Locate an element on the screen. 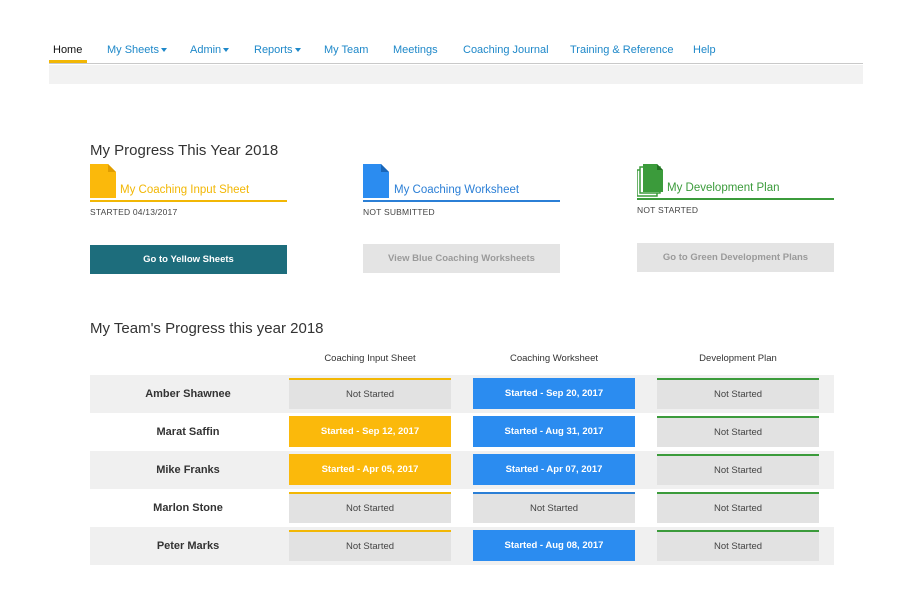 This screenshot has width=911, height=600. team-member-name: Amber Shawnee is located at coordinates (188, 394).